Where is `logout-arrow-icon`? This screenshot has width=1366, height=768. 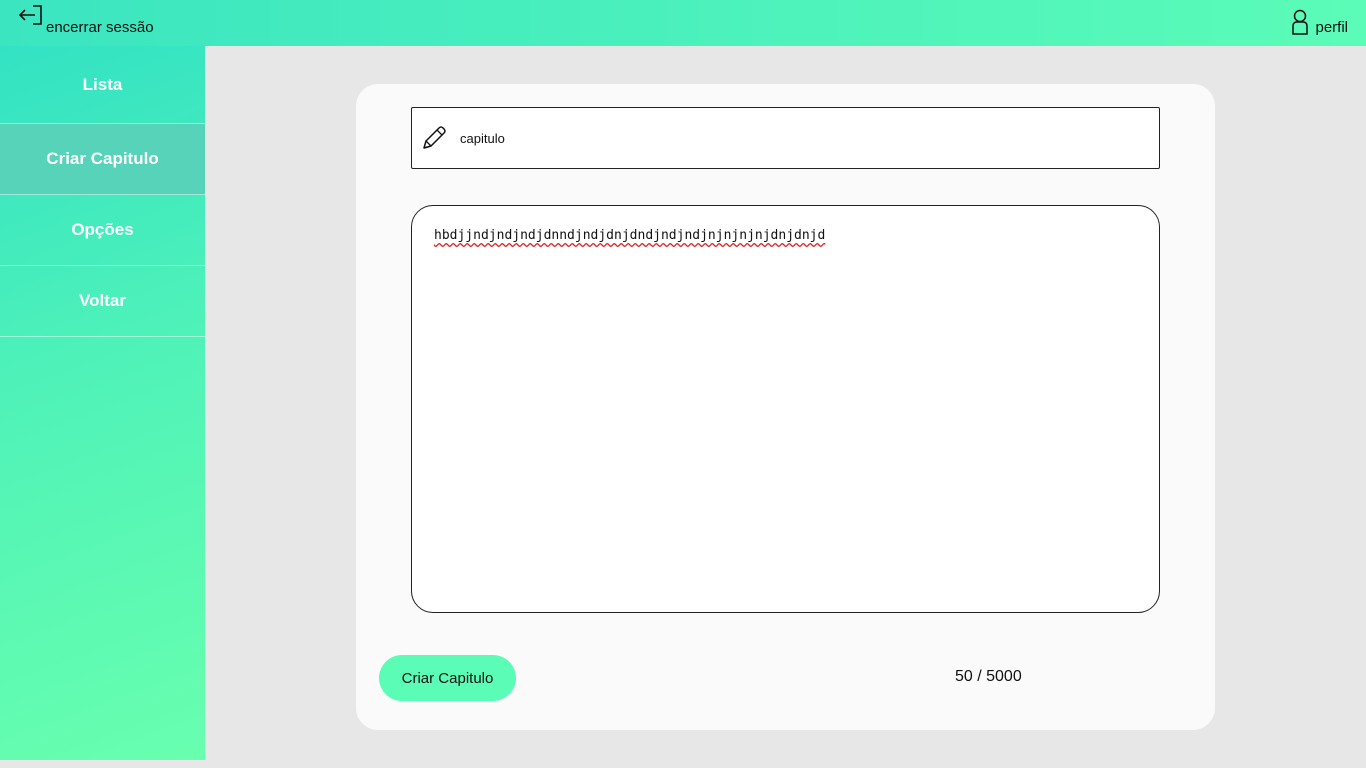
logout-arrow-icon is located at coordinates (31, 21).